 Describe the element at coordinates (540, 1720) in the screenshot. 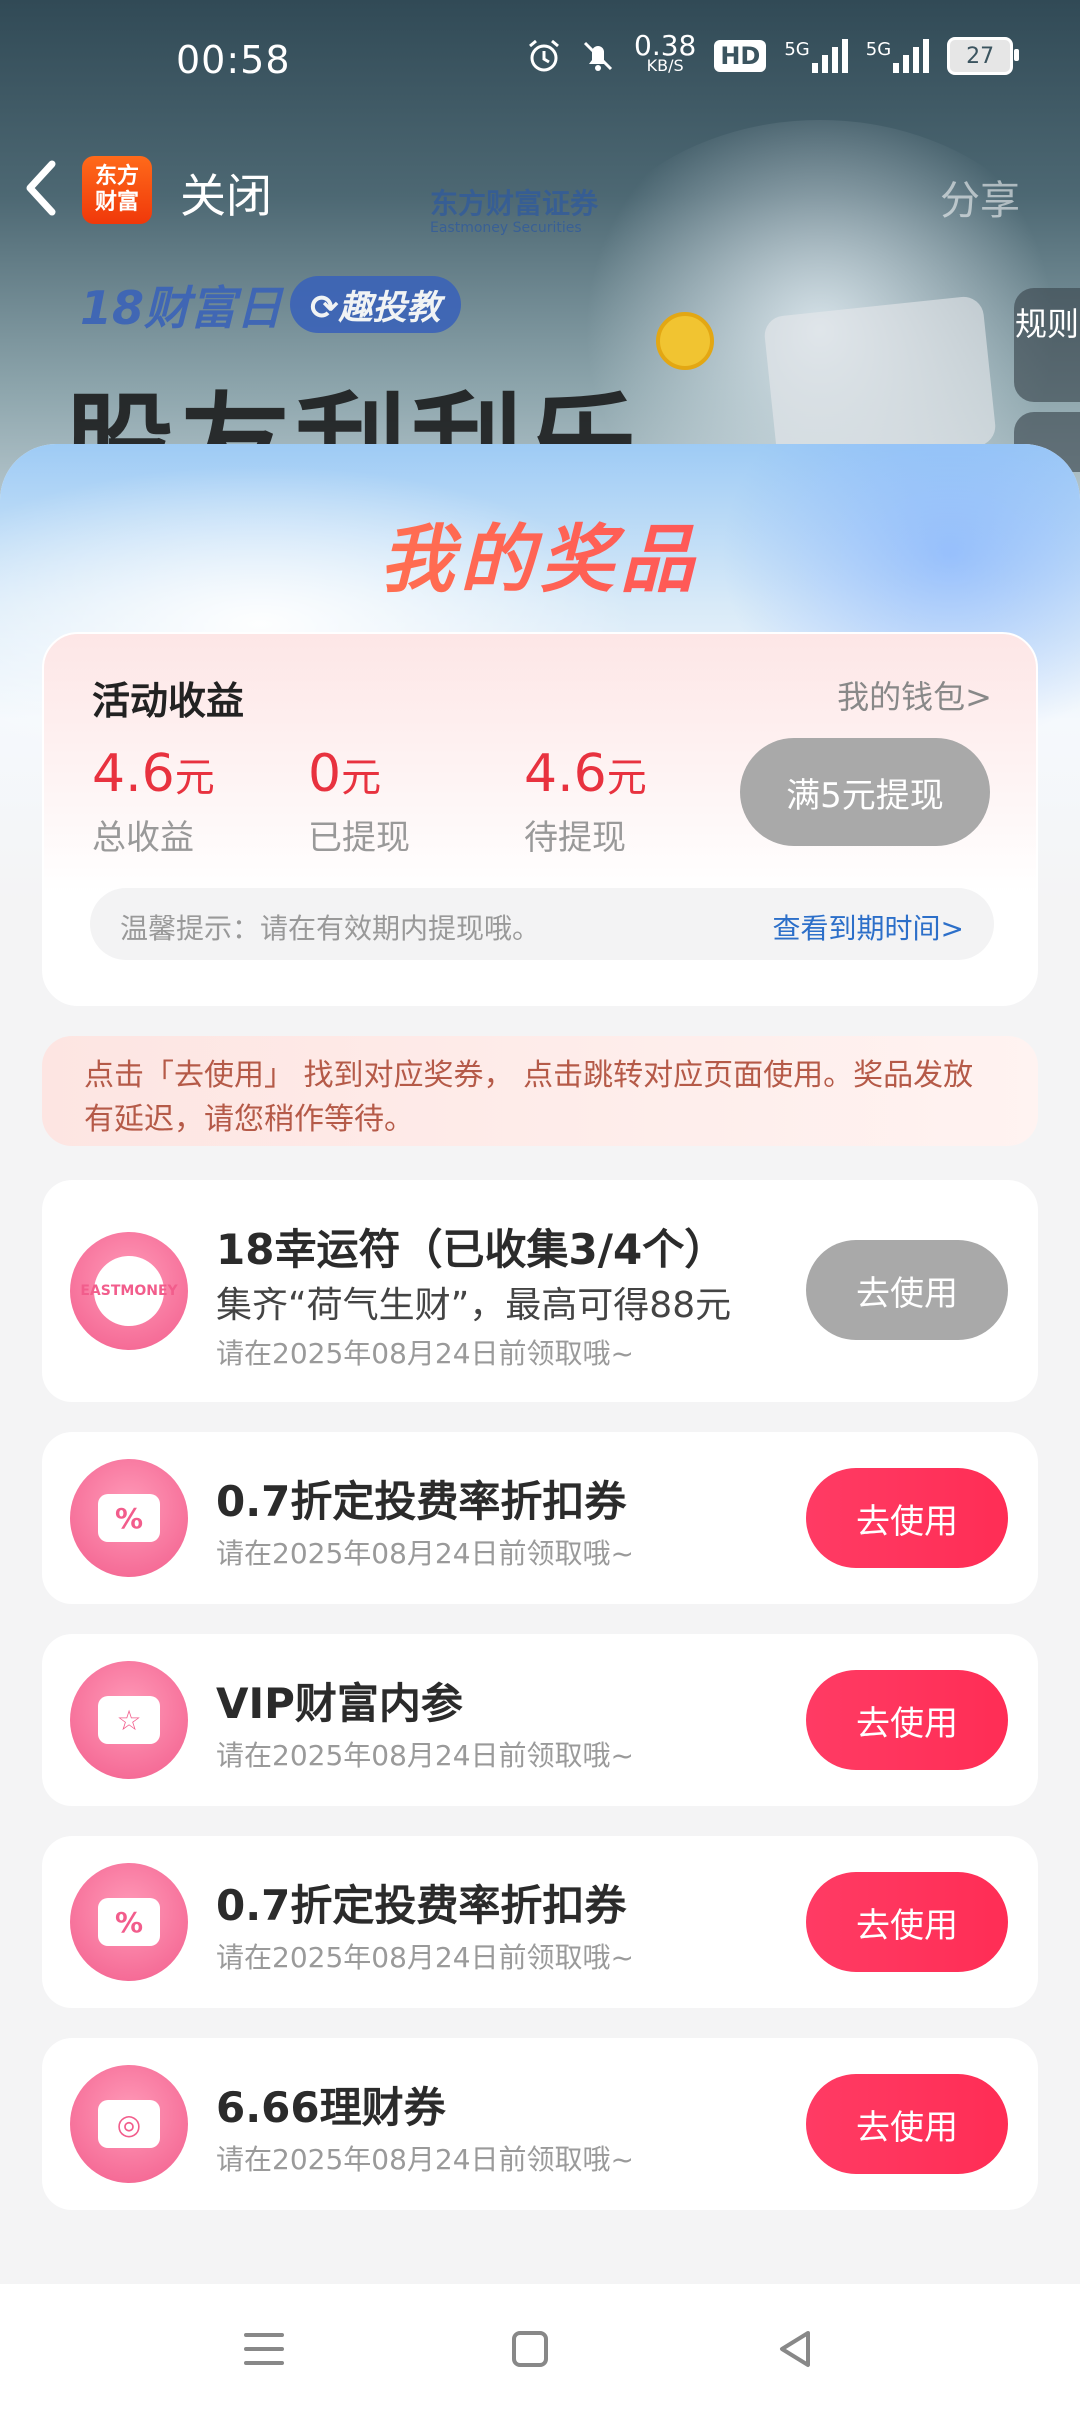

I see `prize-card: ☆ VIP财富内参 请在2025年08月24日前领取哦~ 去使用` at that location.